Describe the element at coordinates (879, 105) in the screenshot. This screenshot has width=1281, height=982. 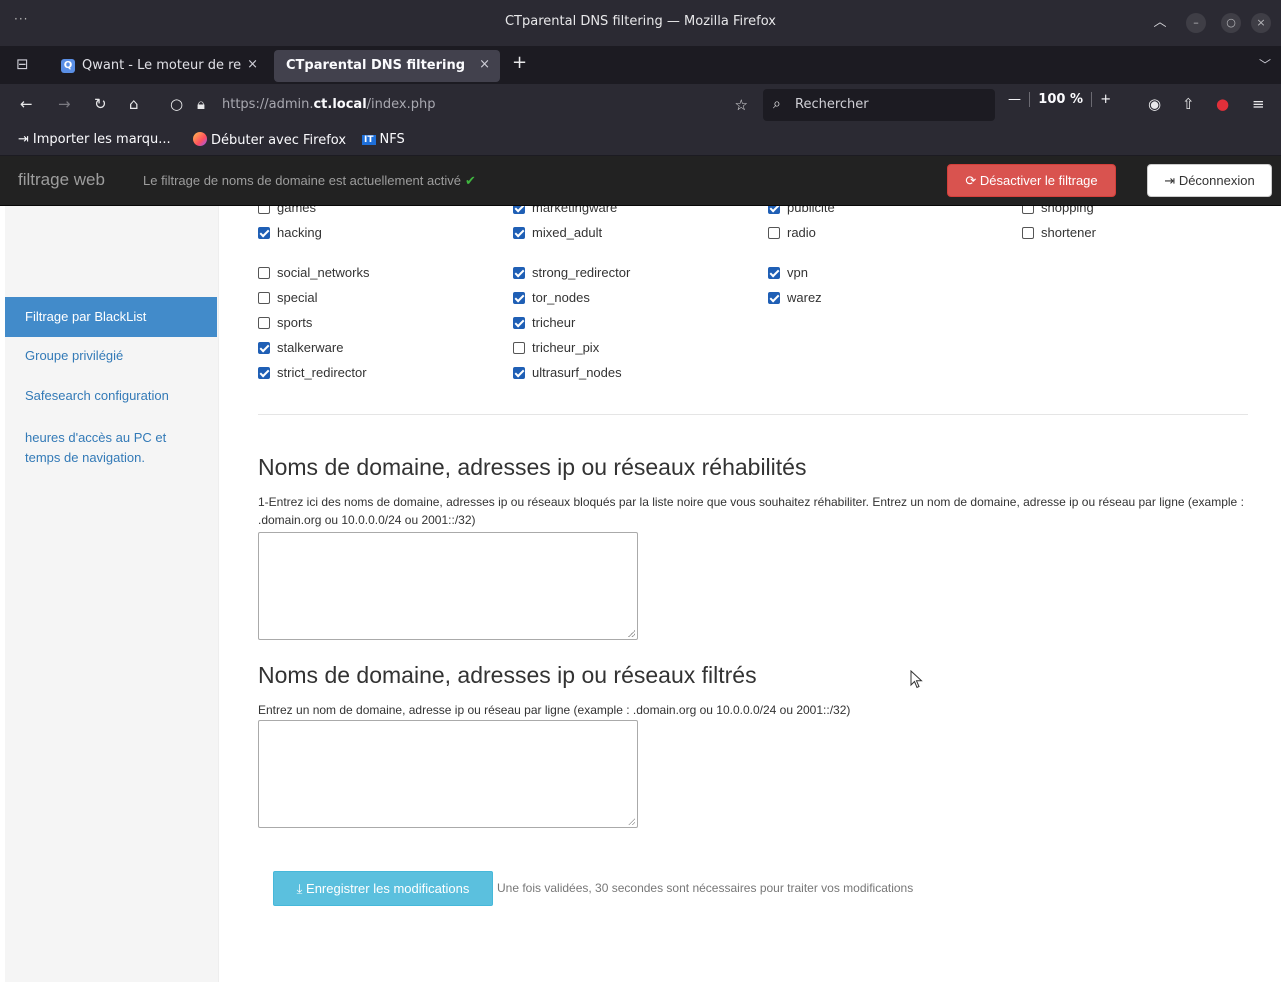
I see `search-bar: ⌕ Rechercher` at that location.